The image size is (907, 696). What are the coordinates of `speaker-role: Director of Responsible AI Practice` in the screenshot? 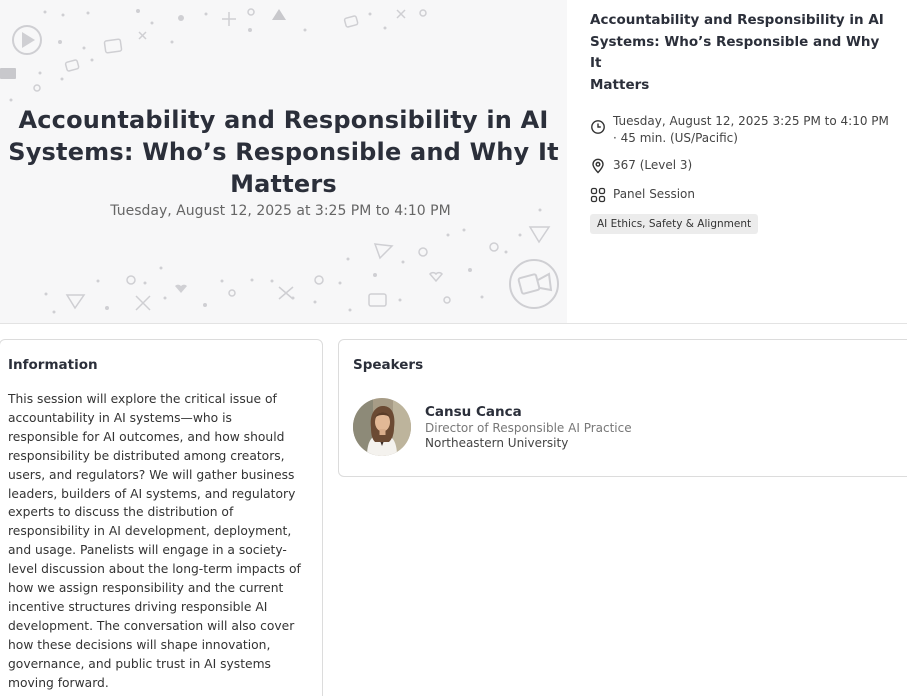 It's located at (528, 427).